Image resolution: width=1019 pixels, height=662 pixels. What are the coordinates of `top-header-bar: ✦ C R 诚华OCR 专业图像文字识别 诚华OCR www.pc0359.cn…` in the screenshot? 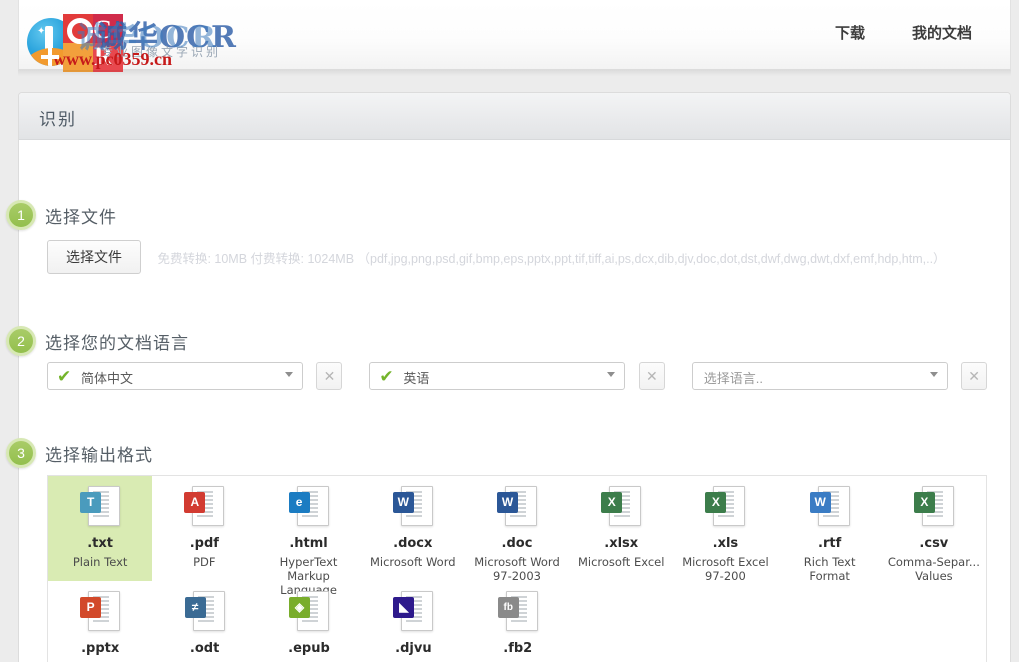 It's located at (514, 36).